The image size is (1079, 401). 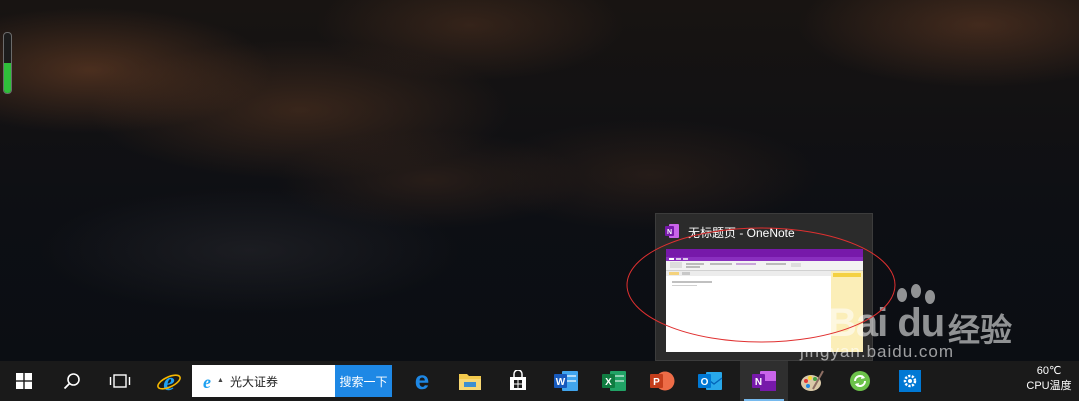 I want to click on task-view-icon, so click(x=120, y=381).